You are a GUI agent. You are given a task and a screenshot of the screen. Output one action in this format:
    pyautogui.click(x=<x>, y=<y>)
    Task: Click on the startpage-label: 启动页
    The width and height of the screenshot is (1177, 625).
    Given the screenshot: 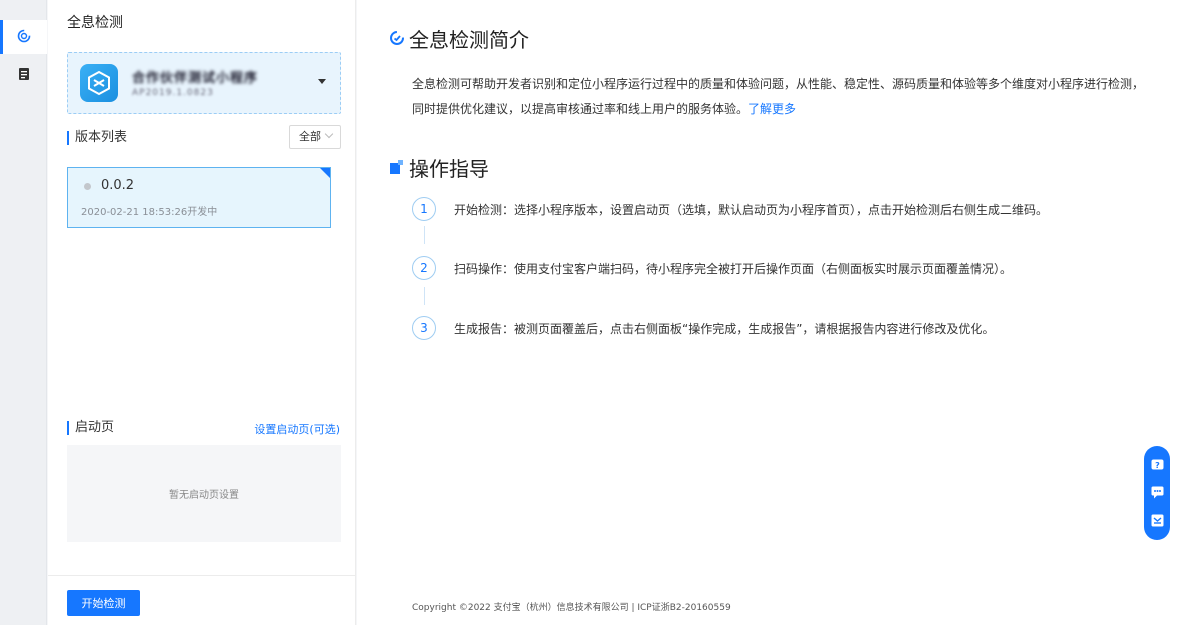 What is the action you would take?
    pyautogui.click(x=90, y=428)
    